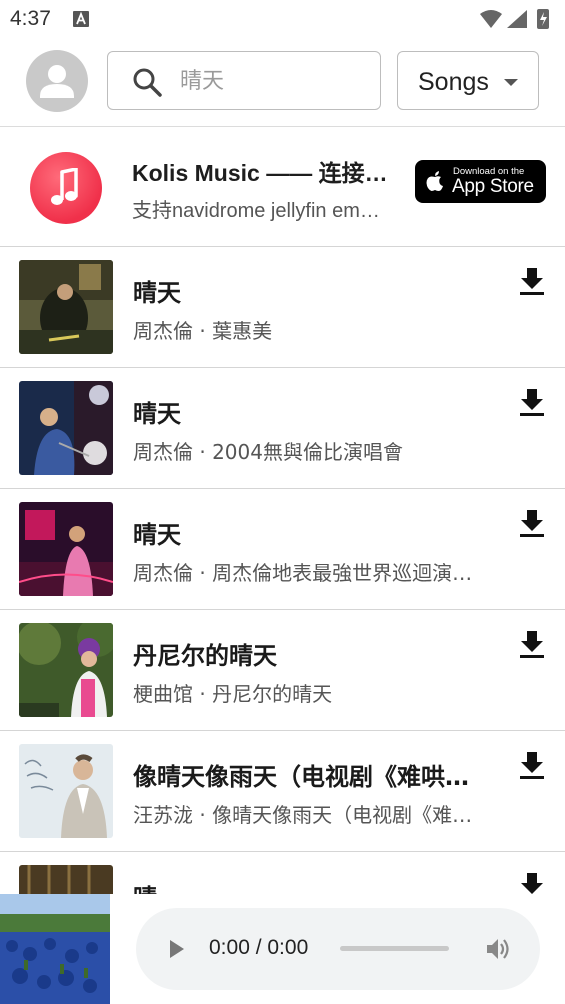  Describe the element at coordinates (261, 211) in the screenshot. I see `banner-subtitle: 支持navidrome jellyfin emby等` at that location.